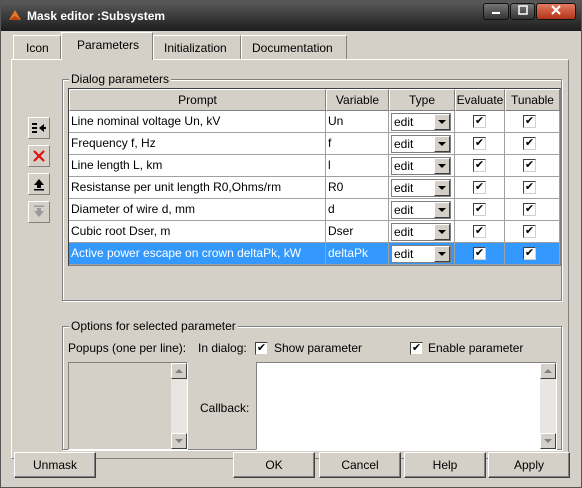  I want to click on insert-parameter-icon, so click(39, 128).